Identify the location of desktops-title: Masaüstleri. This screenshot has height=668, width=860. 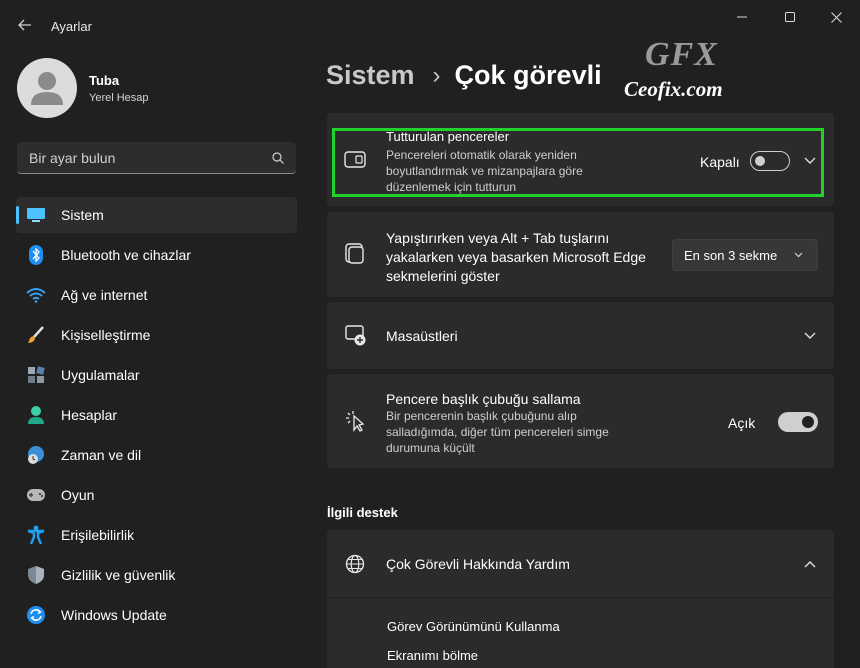
(422, 336).